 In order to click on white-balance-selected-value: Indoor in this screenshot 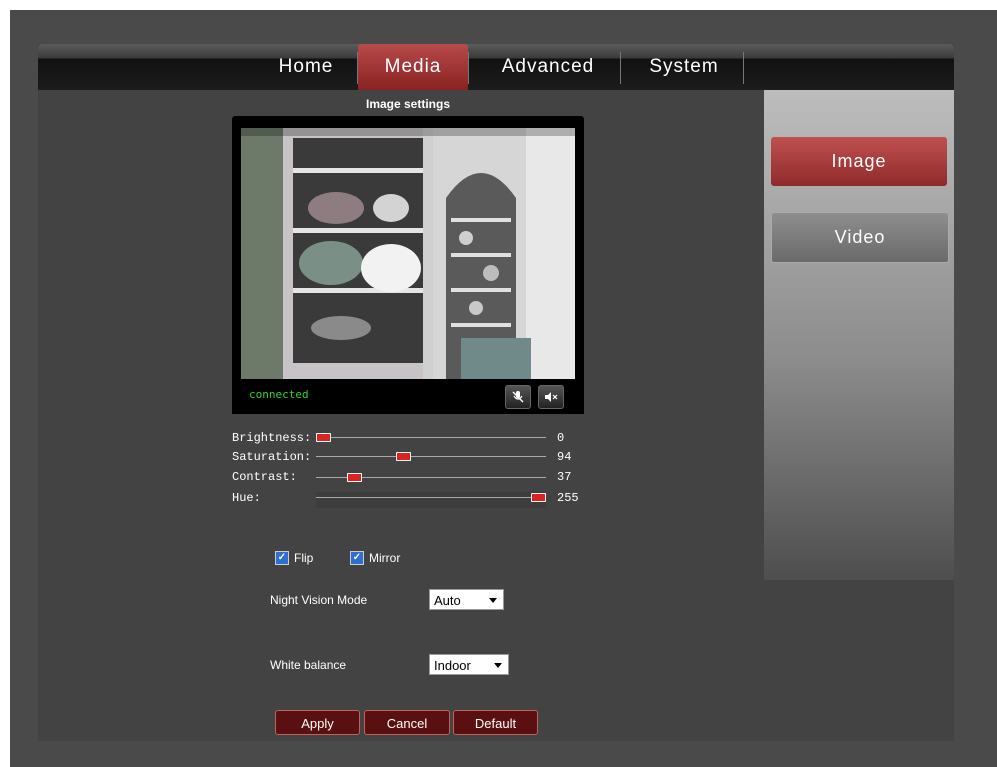, I will do `click(452, 665)`.